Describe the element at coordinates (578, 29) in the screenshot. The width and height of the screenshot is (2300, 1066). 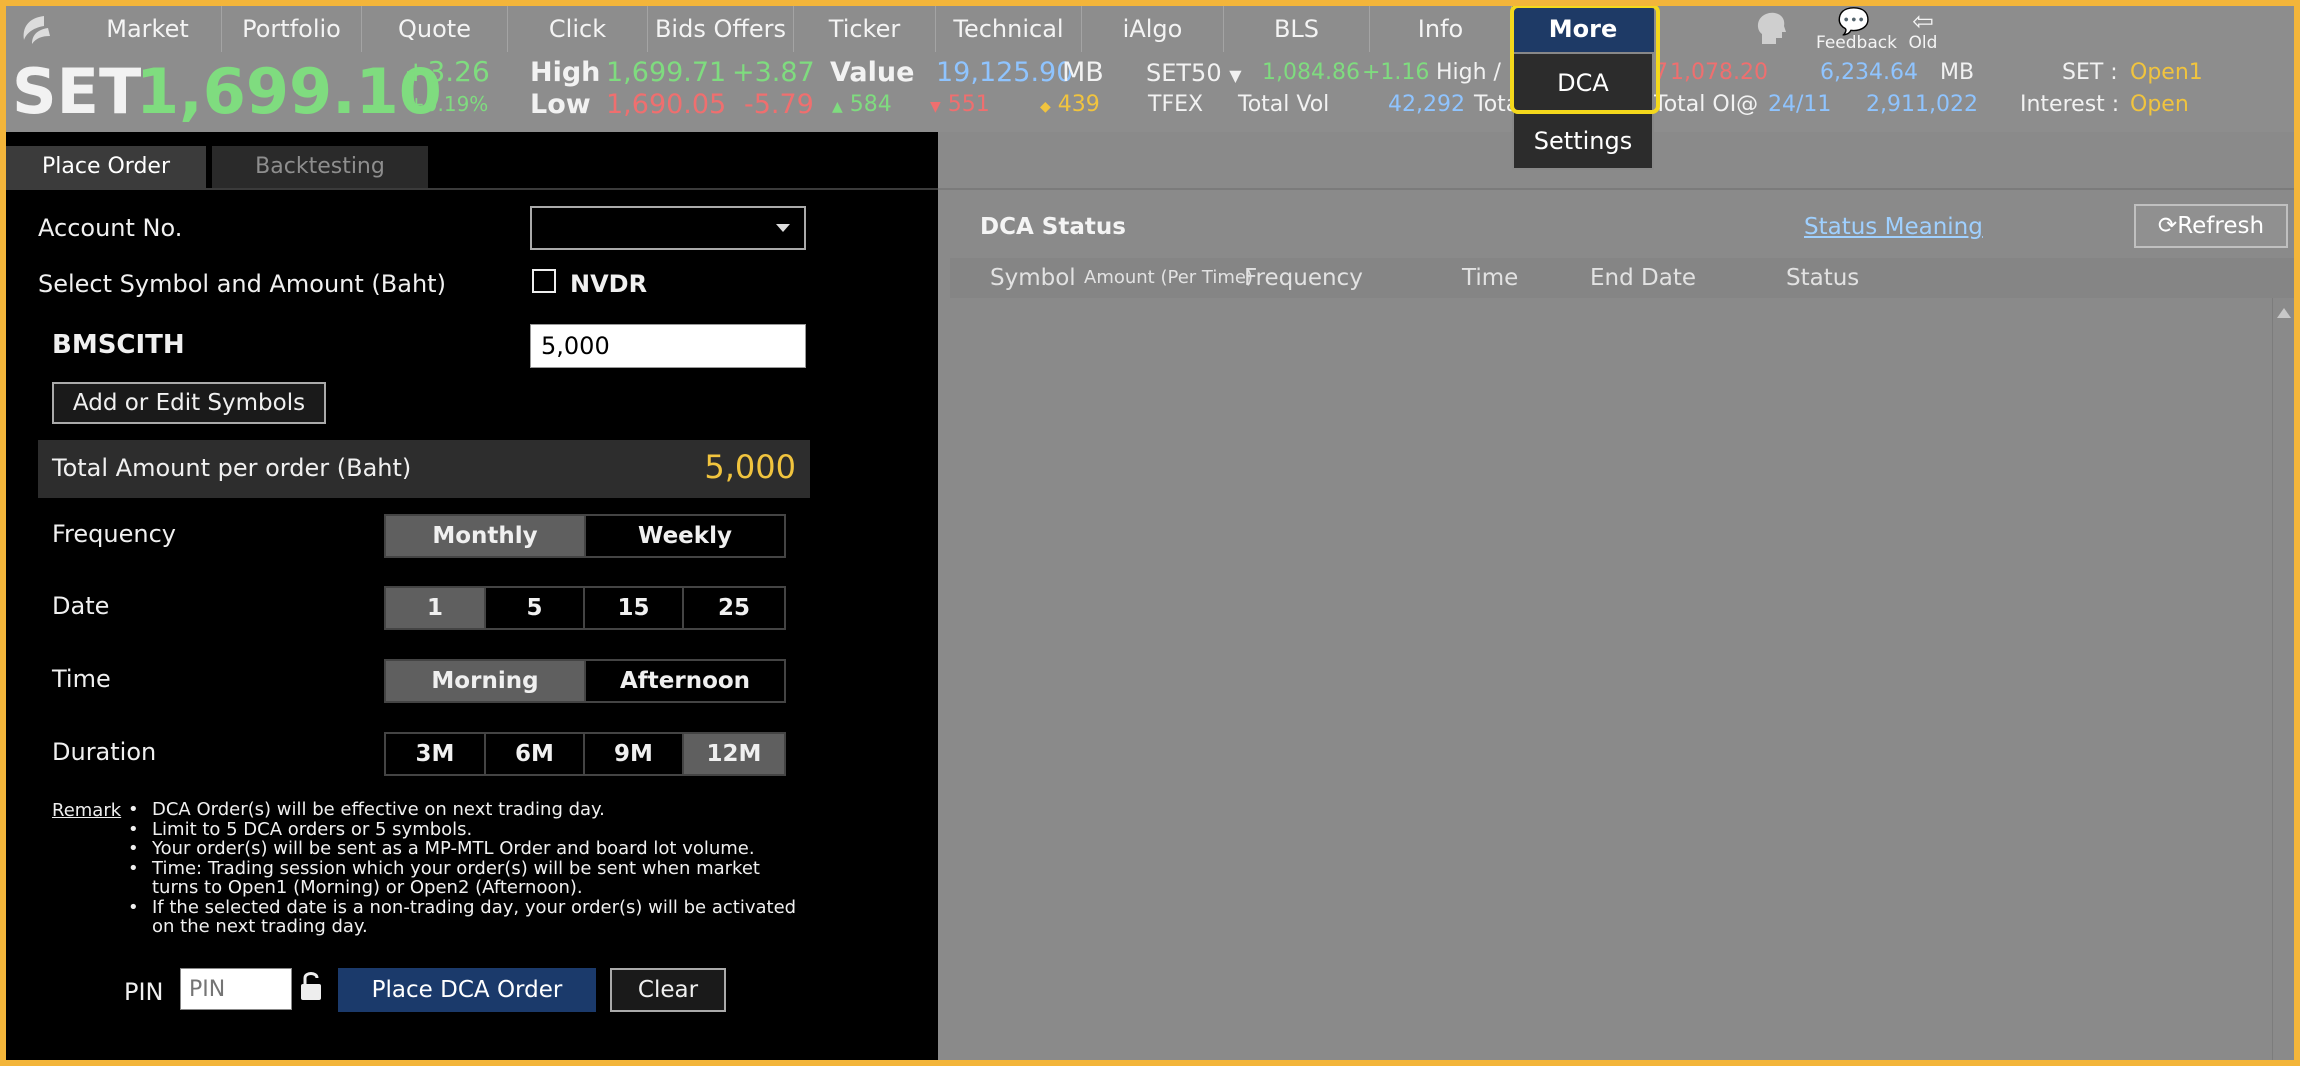
I see `nav-click: Click` at that location.